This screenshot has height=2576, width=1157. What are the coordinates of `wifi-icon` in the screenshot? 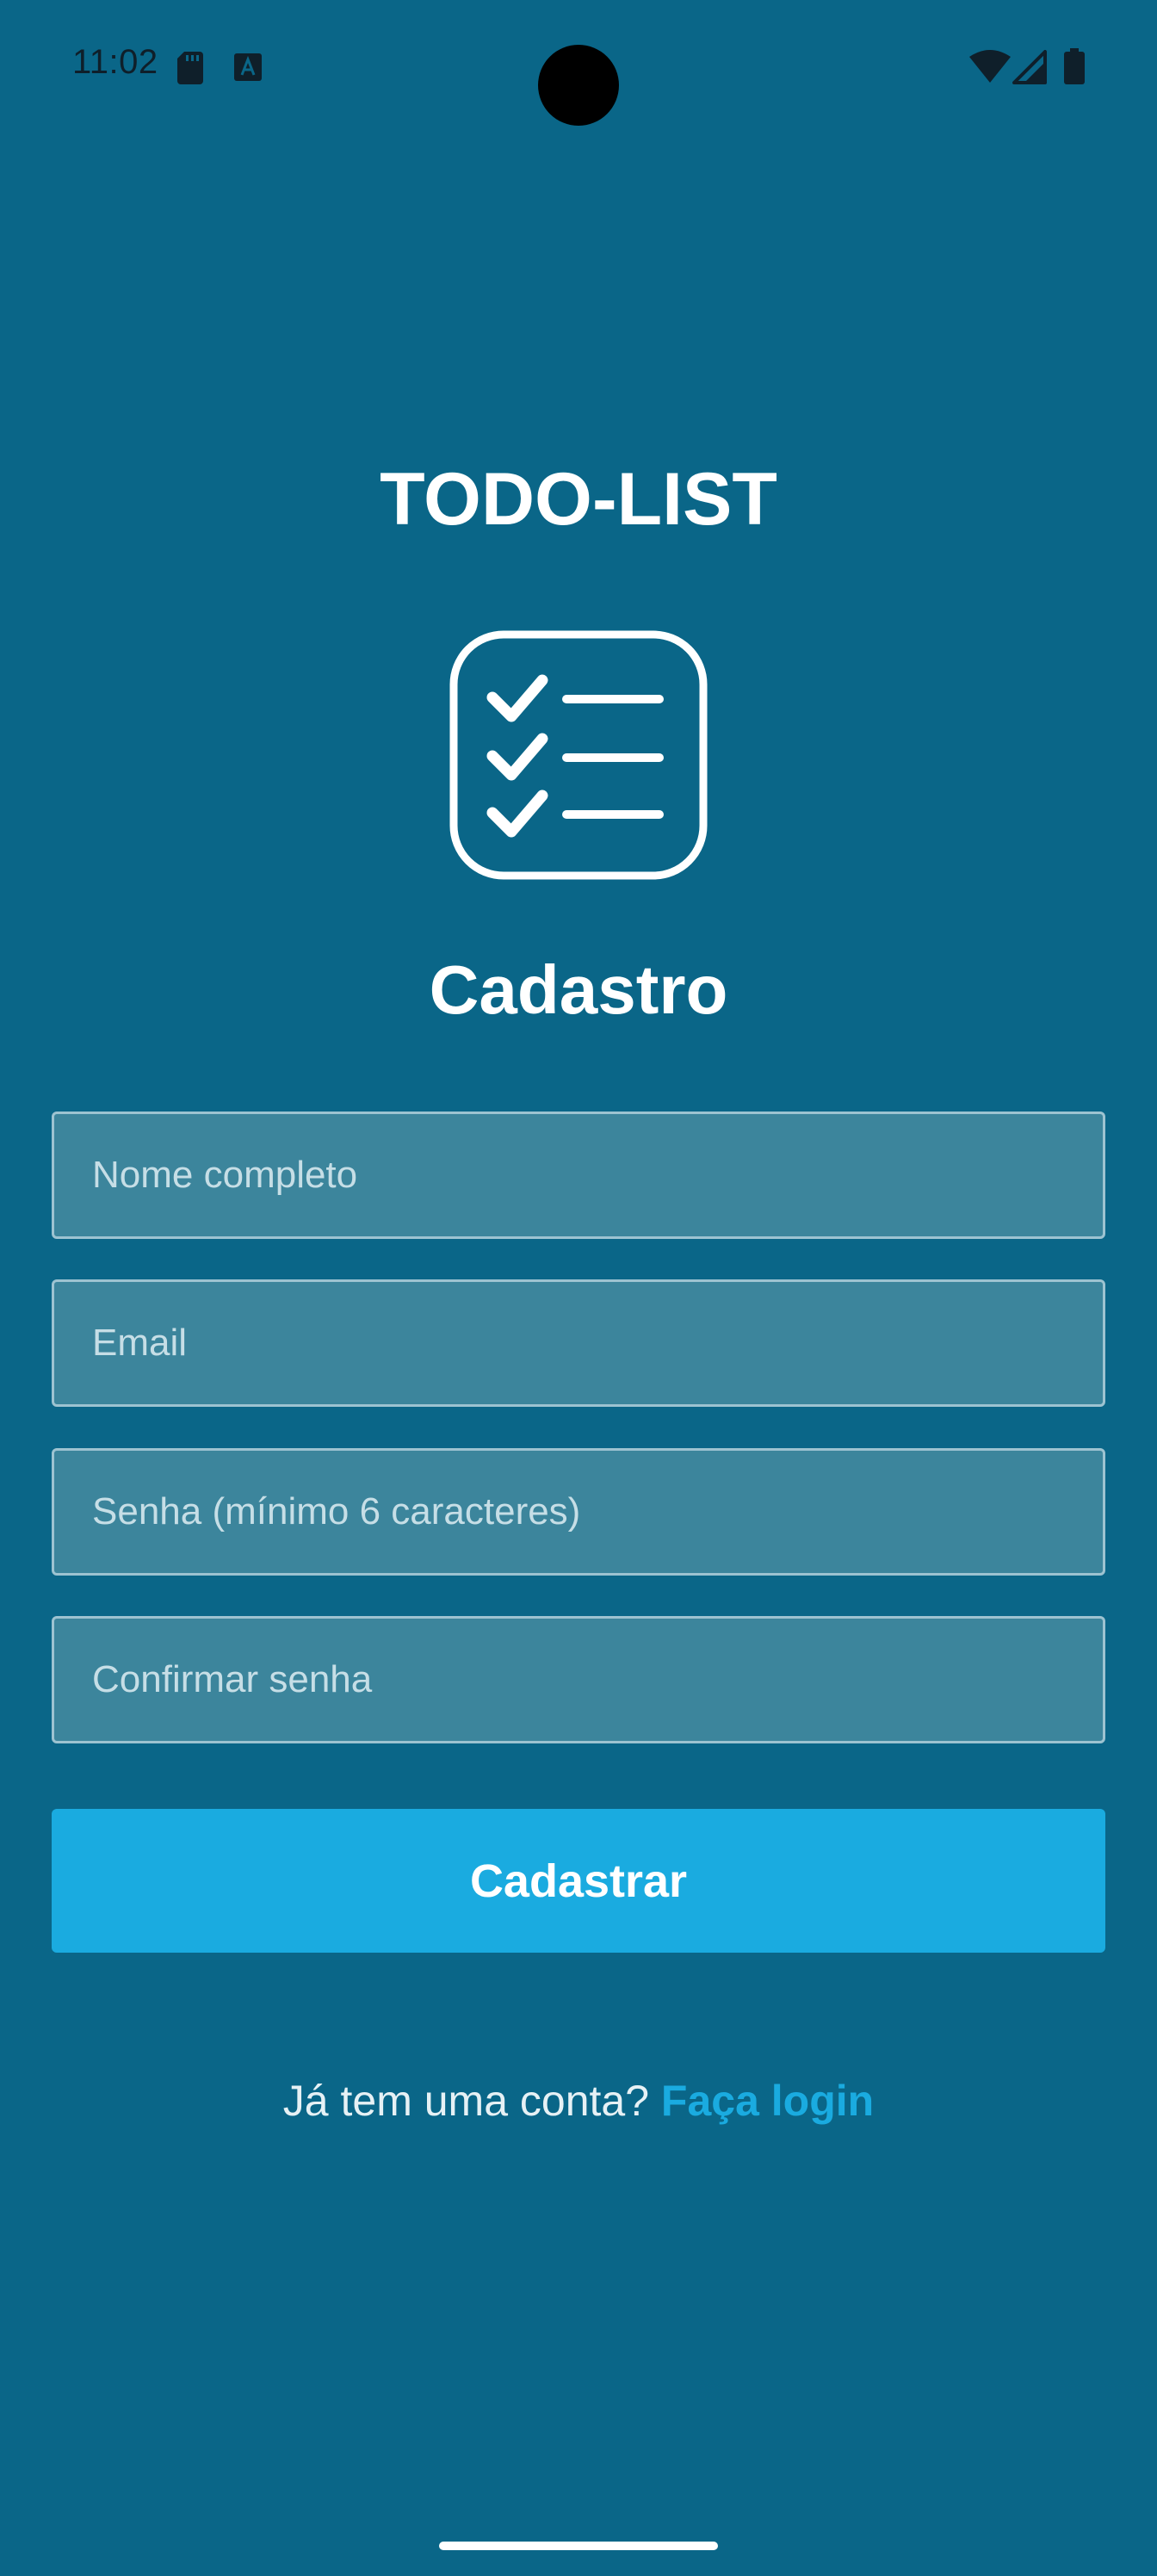 It's located at (990, 66).